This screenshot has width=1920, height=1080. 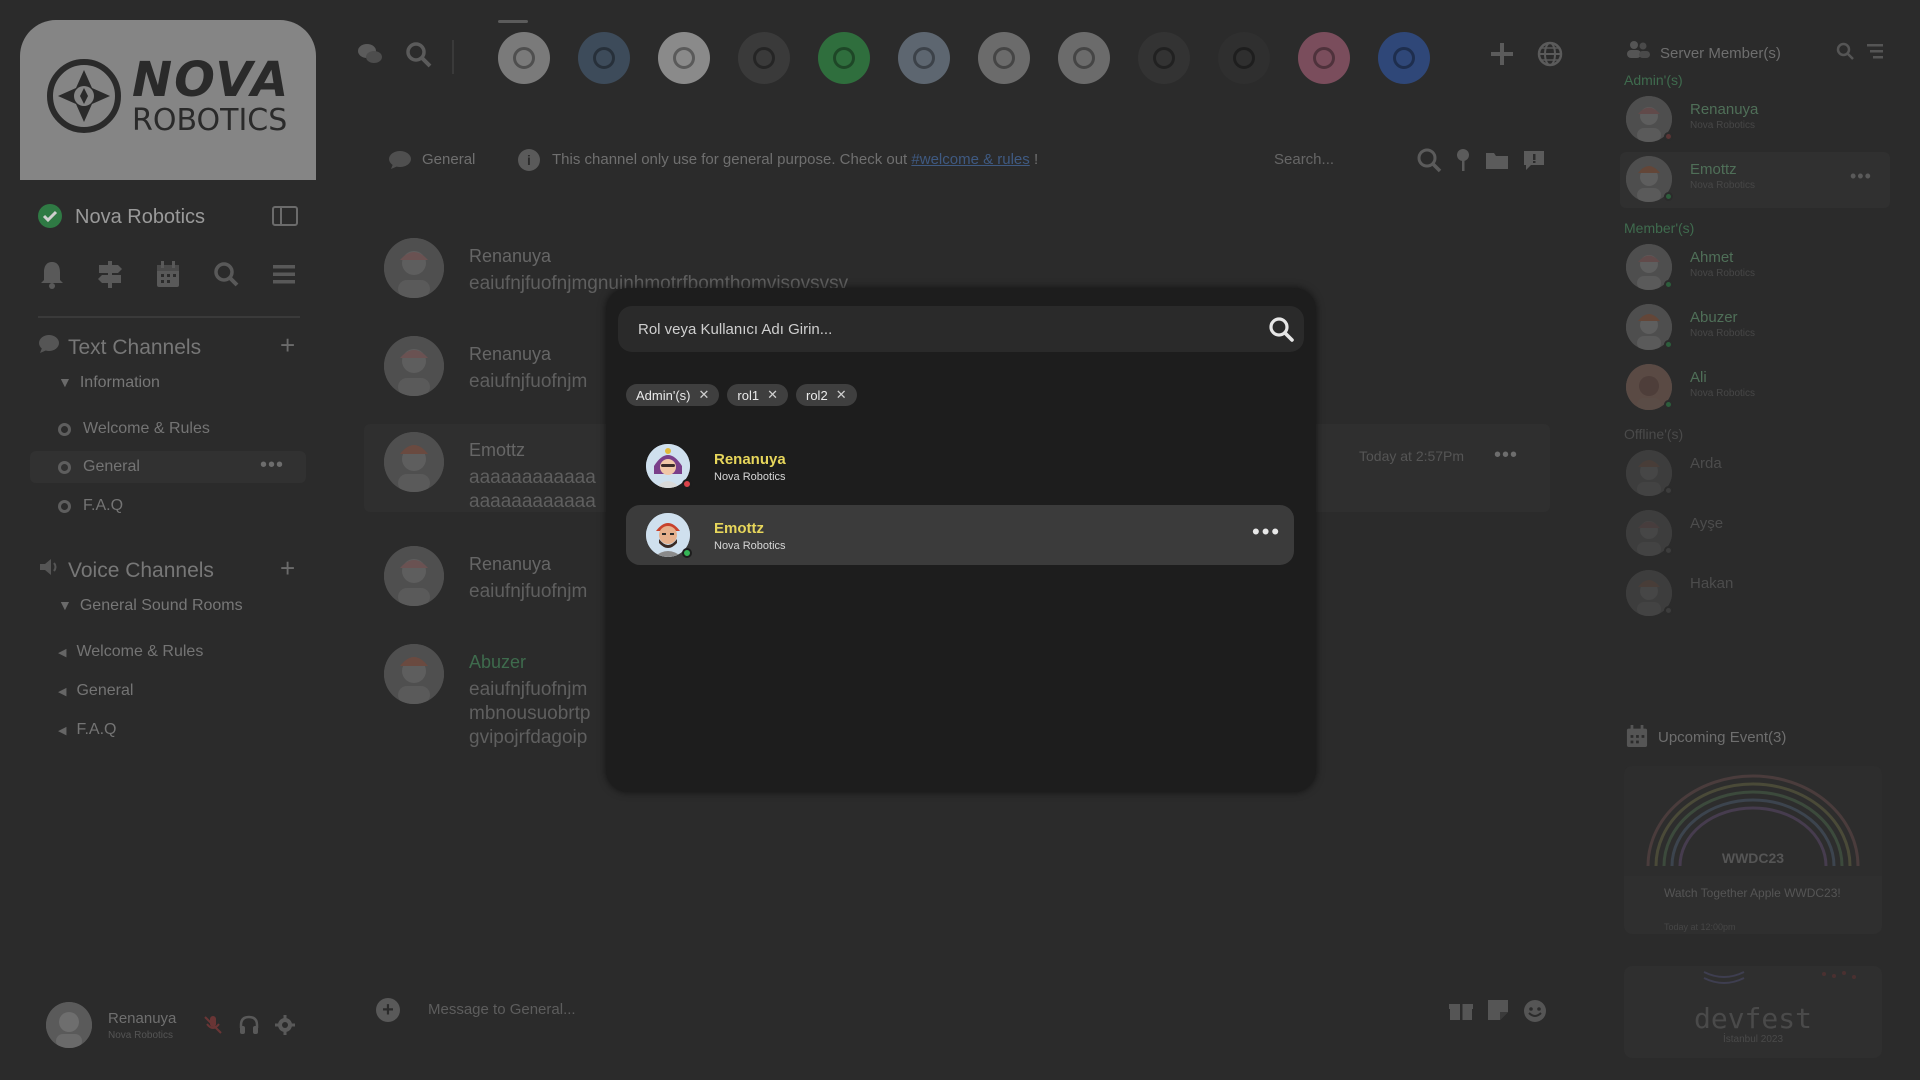 I want to click on event-card: devfest İstanbul 2023, so click(x=1753, y=1012).